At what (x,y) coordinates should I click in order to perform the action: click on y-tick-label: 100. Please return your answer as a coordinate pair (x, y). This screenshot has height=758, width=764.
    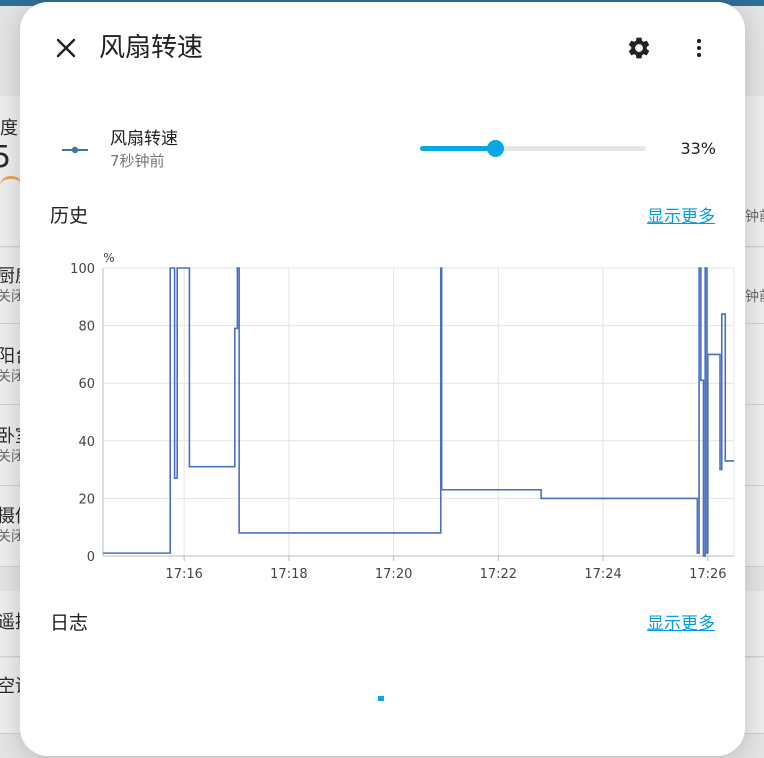
    Looking at the image, I should click on (82, 269).